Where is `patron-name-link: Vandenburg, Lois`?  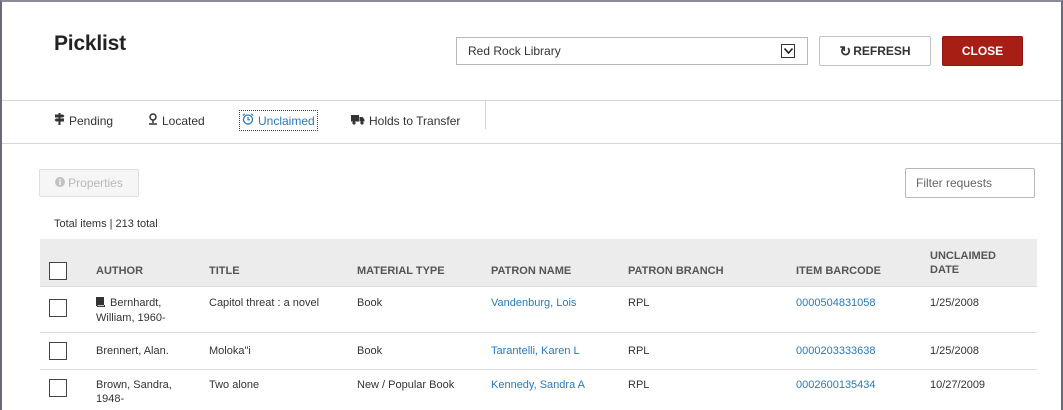 patron-name-link: Vandenburg, Lois is located at coordinates (533, 303).